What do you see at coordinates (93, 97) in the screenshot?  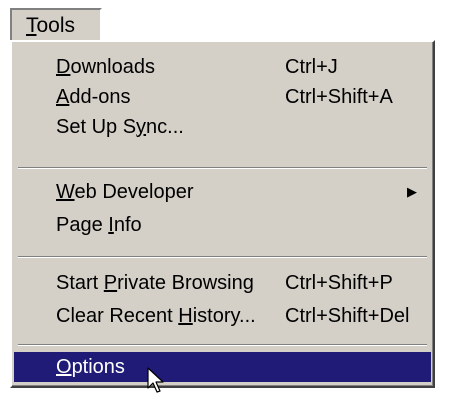 I see `menu-item-label: Add-ons` at bounding box center [93, 97].